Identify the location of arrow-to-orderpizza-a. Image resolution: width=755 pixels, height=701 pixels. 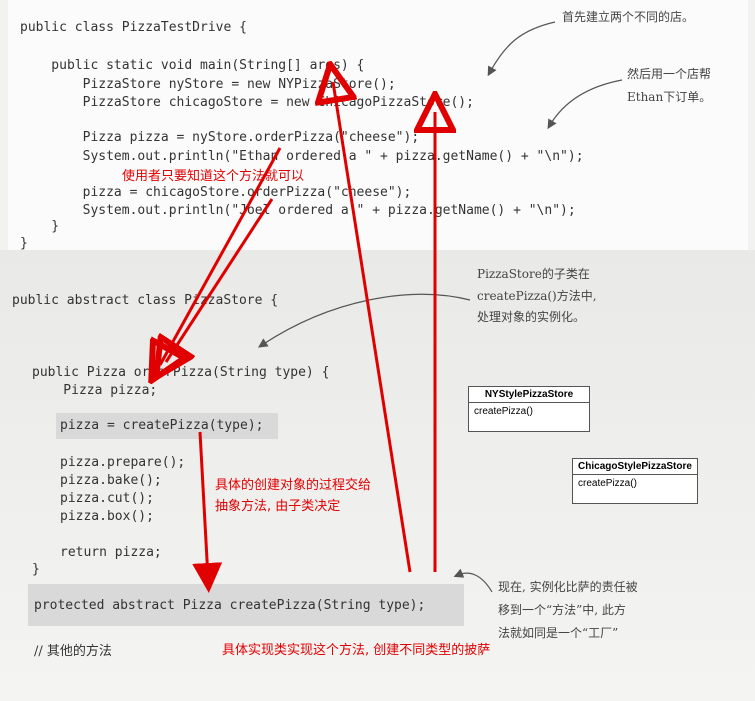
(221, 256).